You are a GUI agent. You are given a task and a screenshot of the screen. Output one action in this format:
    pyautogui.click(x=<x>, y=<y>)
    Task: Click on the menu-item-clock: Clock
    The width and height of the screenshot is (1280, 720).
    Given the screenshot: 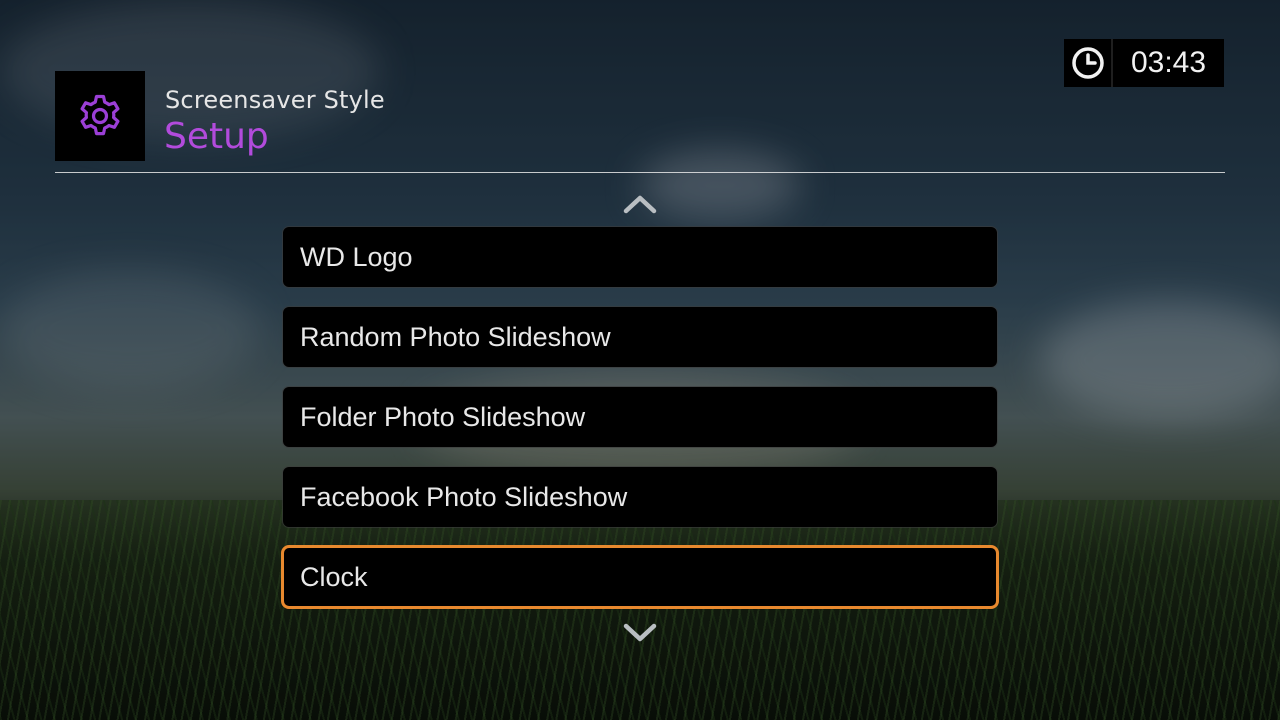 What is the action you would take?
    pyautogui.click(x=640, y=577)
    